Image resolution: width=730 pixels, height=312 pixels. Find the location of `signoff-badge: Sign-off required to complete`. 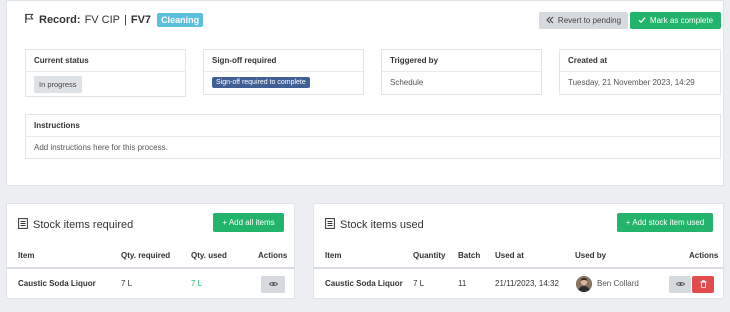

signoff-badge: Sign-off required to complete is located at coordinates (261, 82).